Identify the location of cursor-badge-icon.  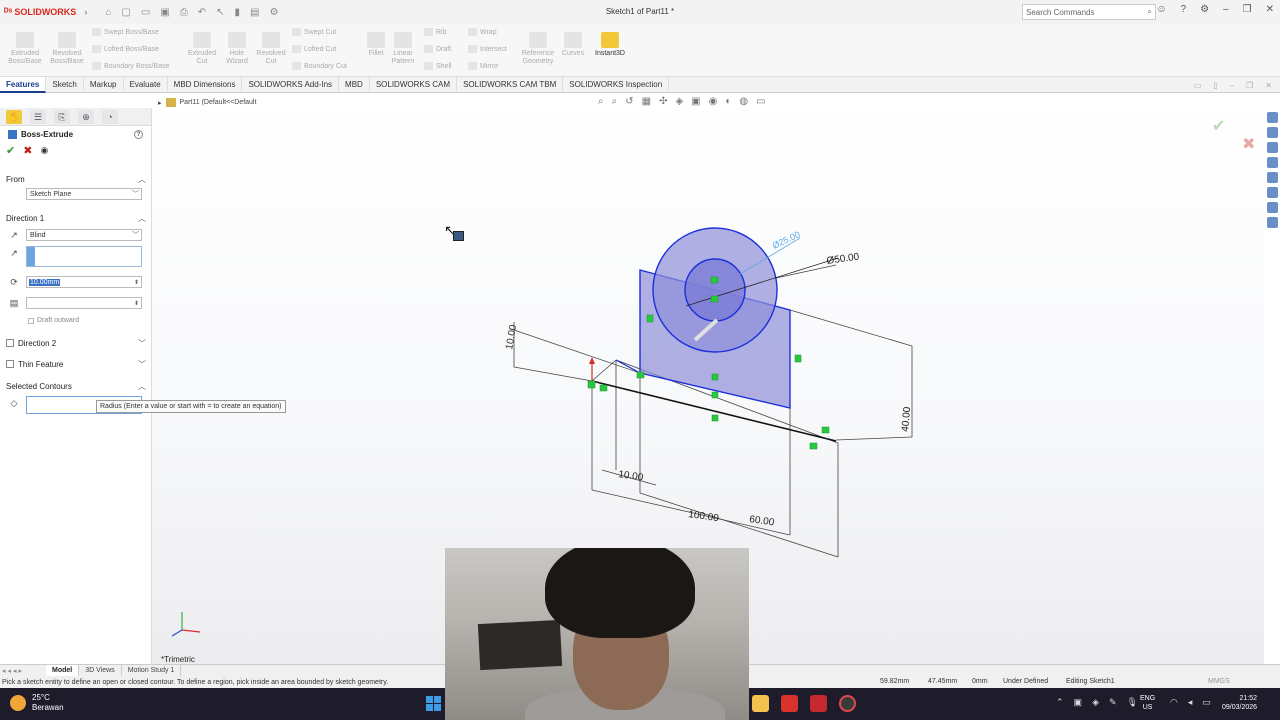
(458, 236).